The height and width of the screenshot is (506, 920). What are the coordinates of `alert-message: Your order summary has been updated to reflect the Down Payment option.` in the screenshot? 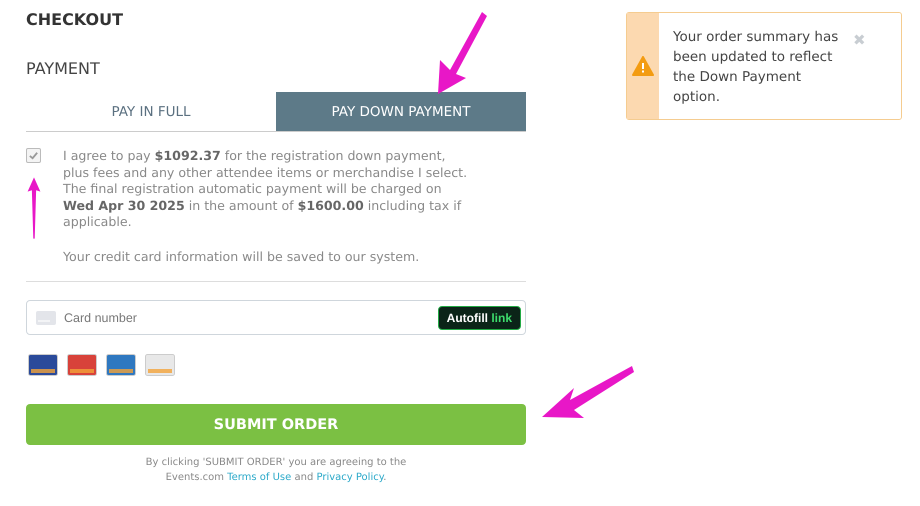 It's located at (756, 67).